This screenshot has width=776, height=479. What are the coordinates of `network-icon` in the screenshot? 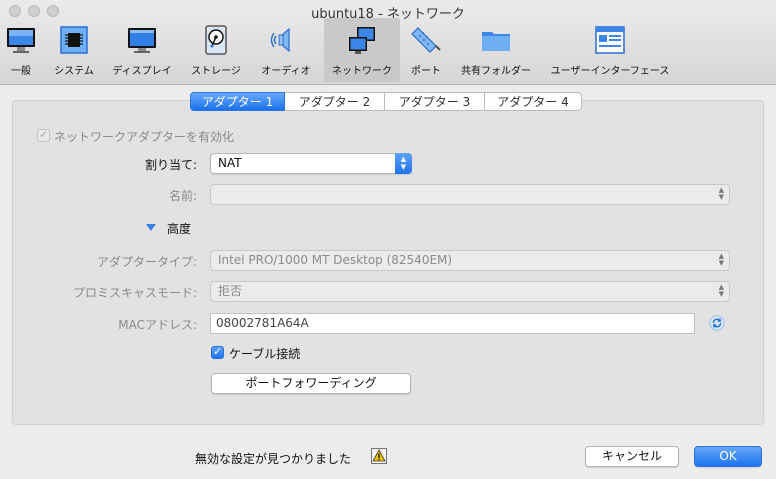 It's located at (362, 40).